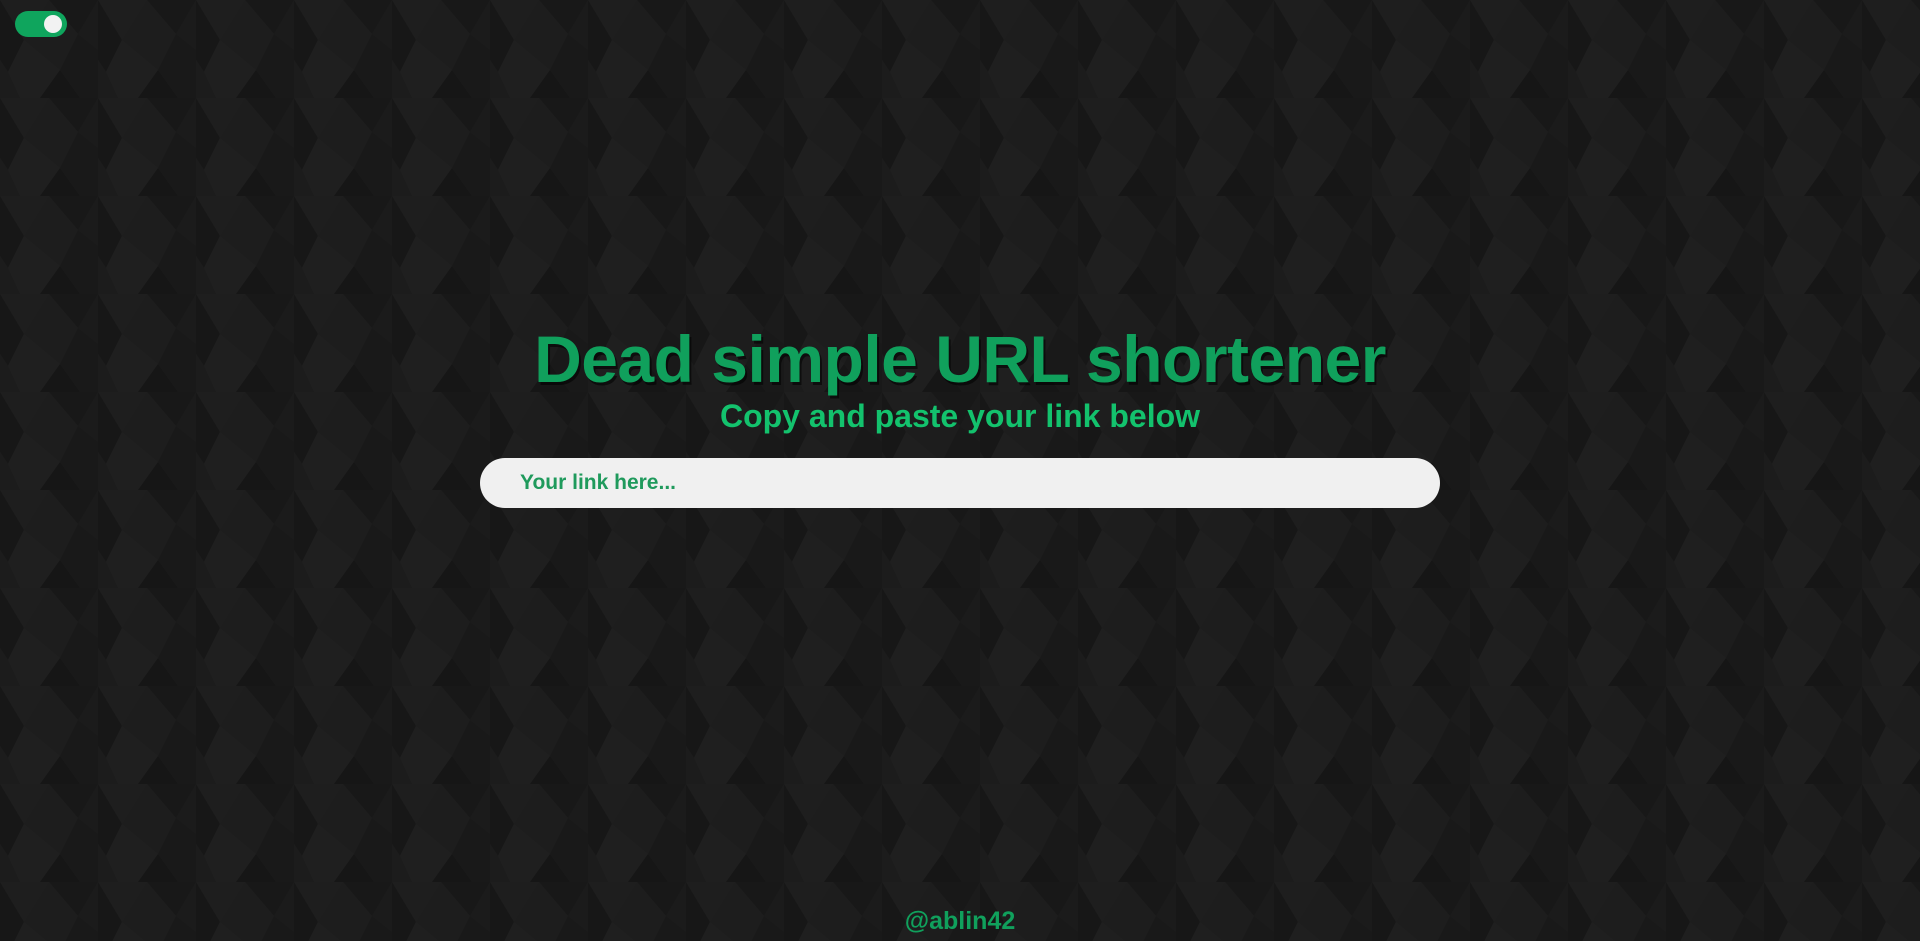  What do you see at coordinates (960, 359) in the screenshot?
I see `page-title: Dead simple URL shortener` at bounding box center [960, 359].